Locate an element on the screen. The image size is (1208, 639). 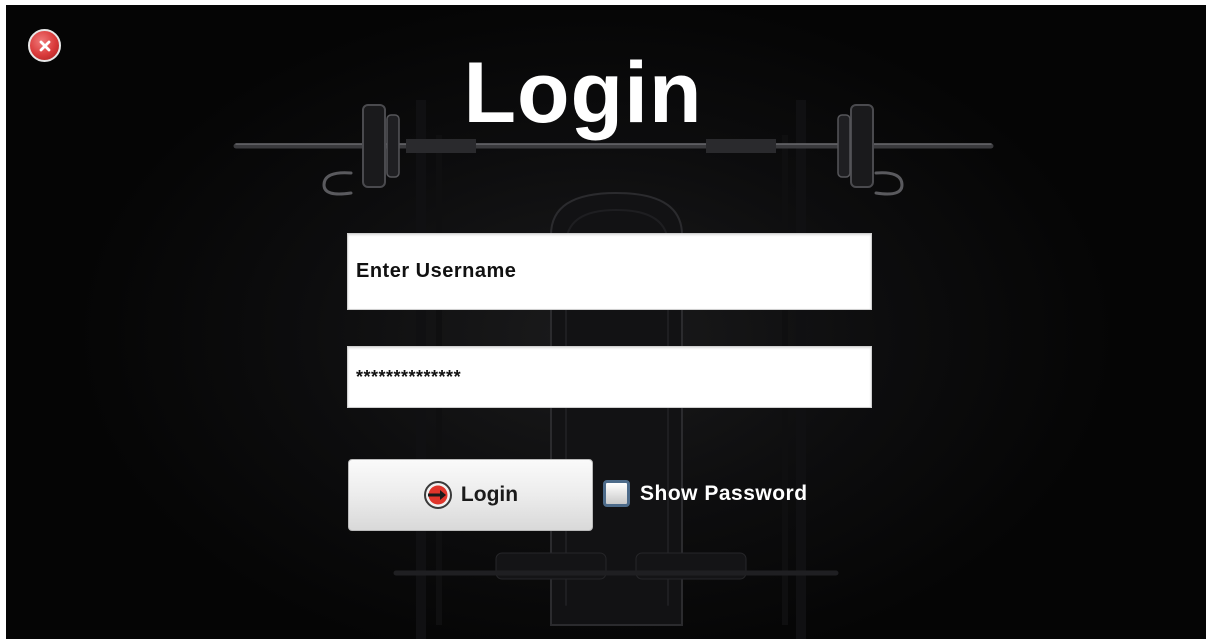
password-field: ************** is located at coordinates (609, 377).